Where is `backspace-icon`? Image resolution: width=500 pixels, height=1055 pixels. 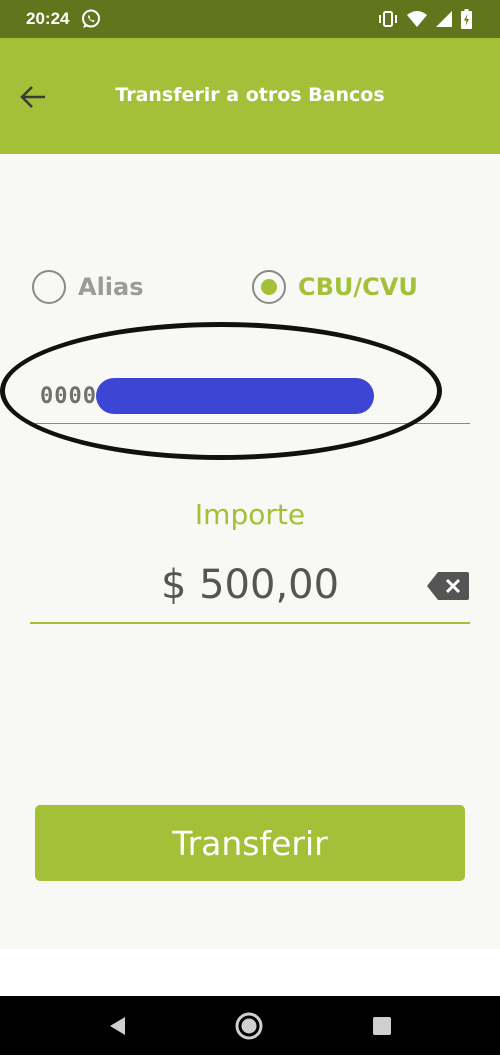
backspace-icon is located at coordinates (448, 586).